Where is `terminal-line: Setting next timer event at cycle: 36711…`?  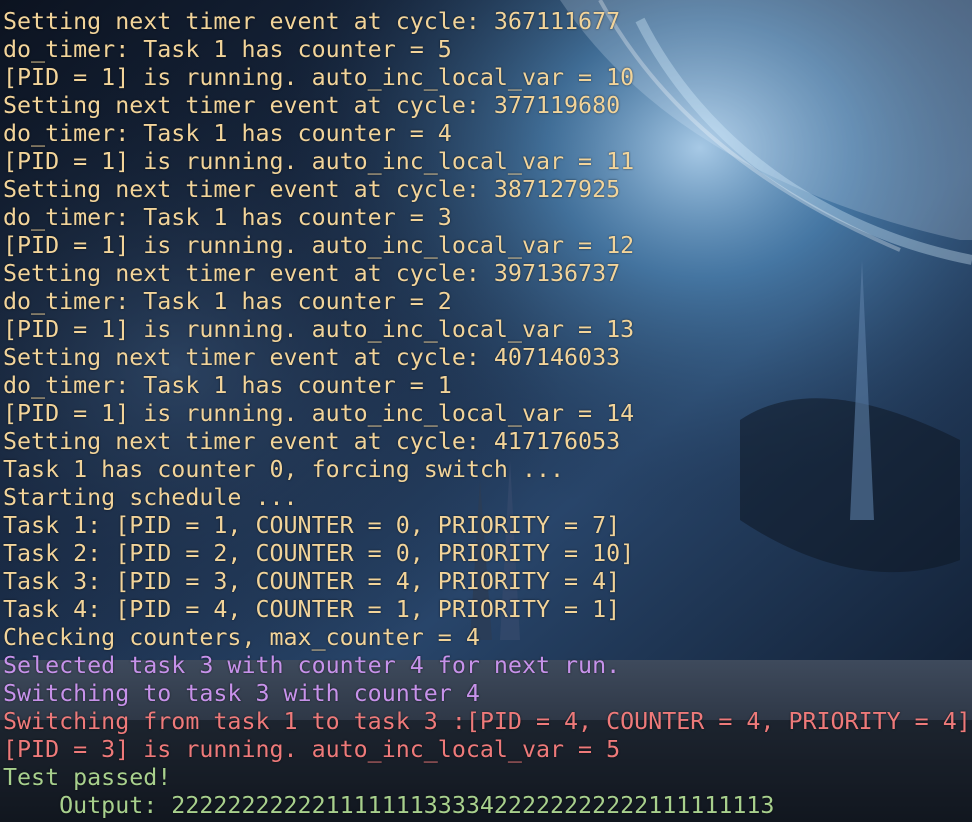 terminal-line: Setting next timer event at cycle: 36711… is located at coordinates (312, 21).